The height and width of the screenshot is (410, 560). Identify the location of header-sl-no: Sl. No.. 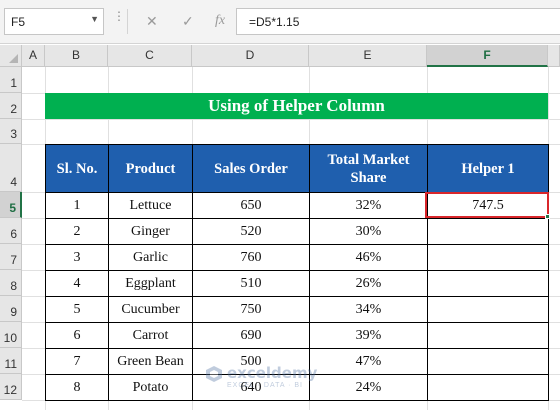
(77, 168).